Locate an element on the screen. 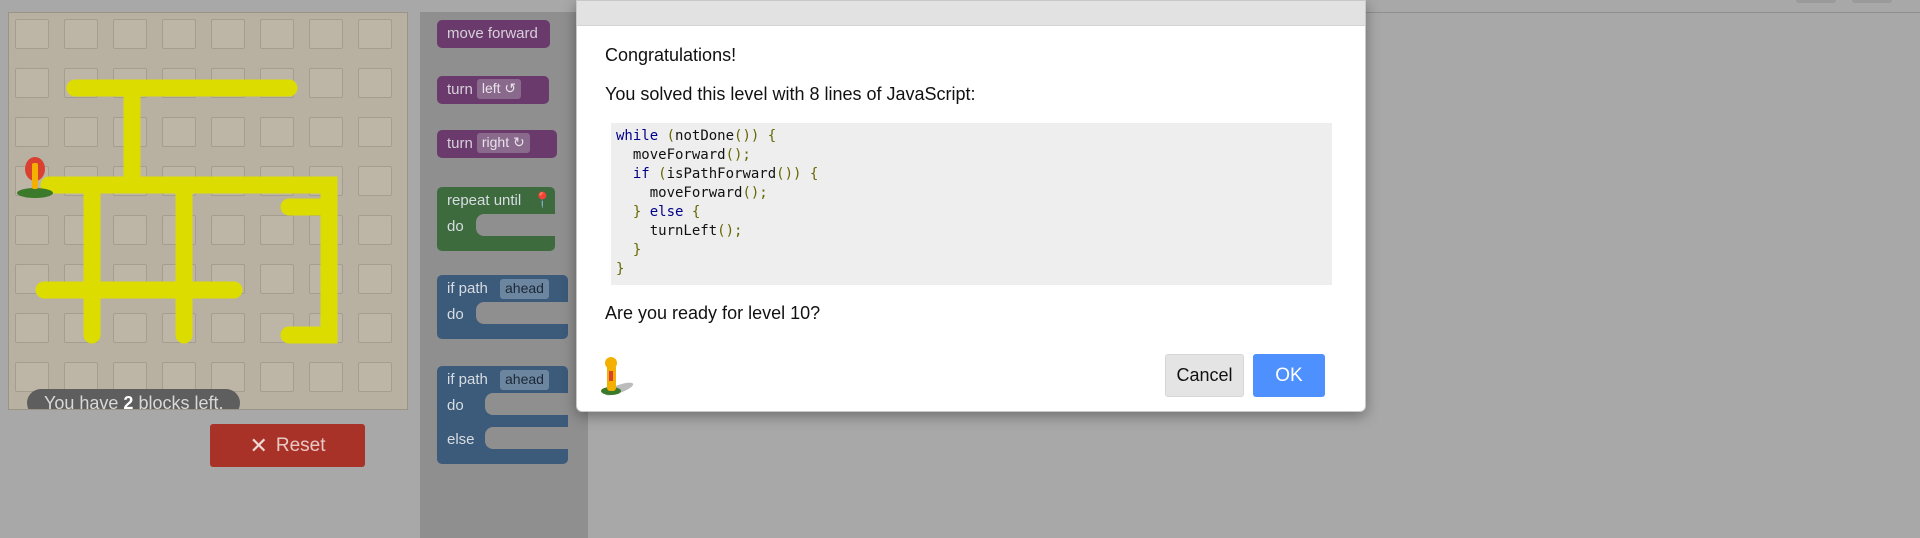 This screenshot has height=538, width=1920. pegman-icon is located at coordinates (617, 376).